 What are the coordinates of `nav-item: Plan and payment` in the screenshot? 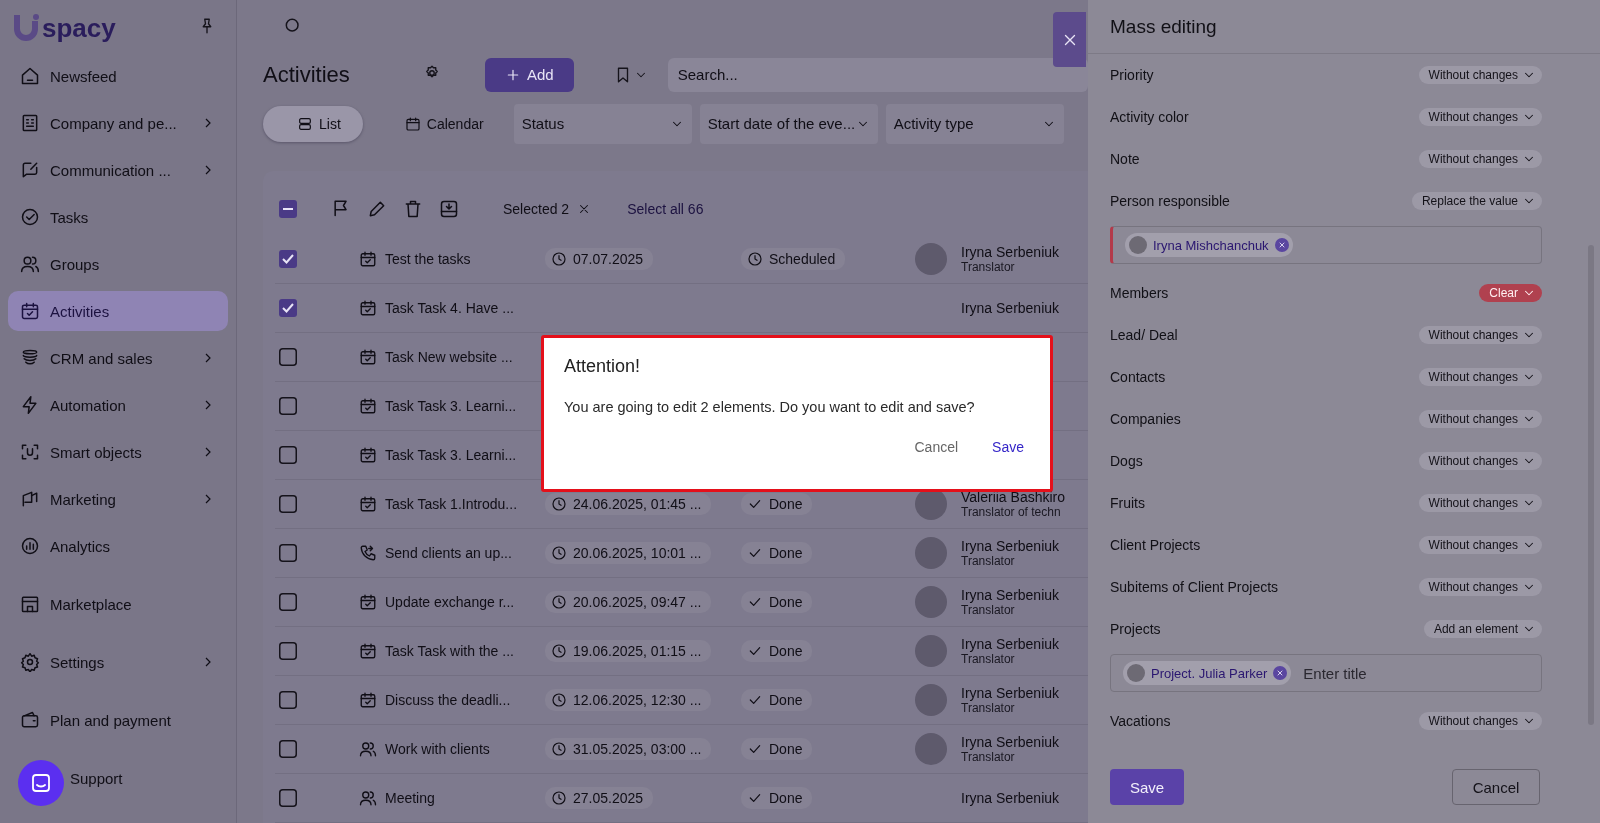 It's located at (118, 720).